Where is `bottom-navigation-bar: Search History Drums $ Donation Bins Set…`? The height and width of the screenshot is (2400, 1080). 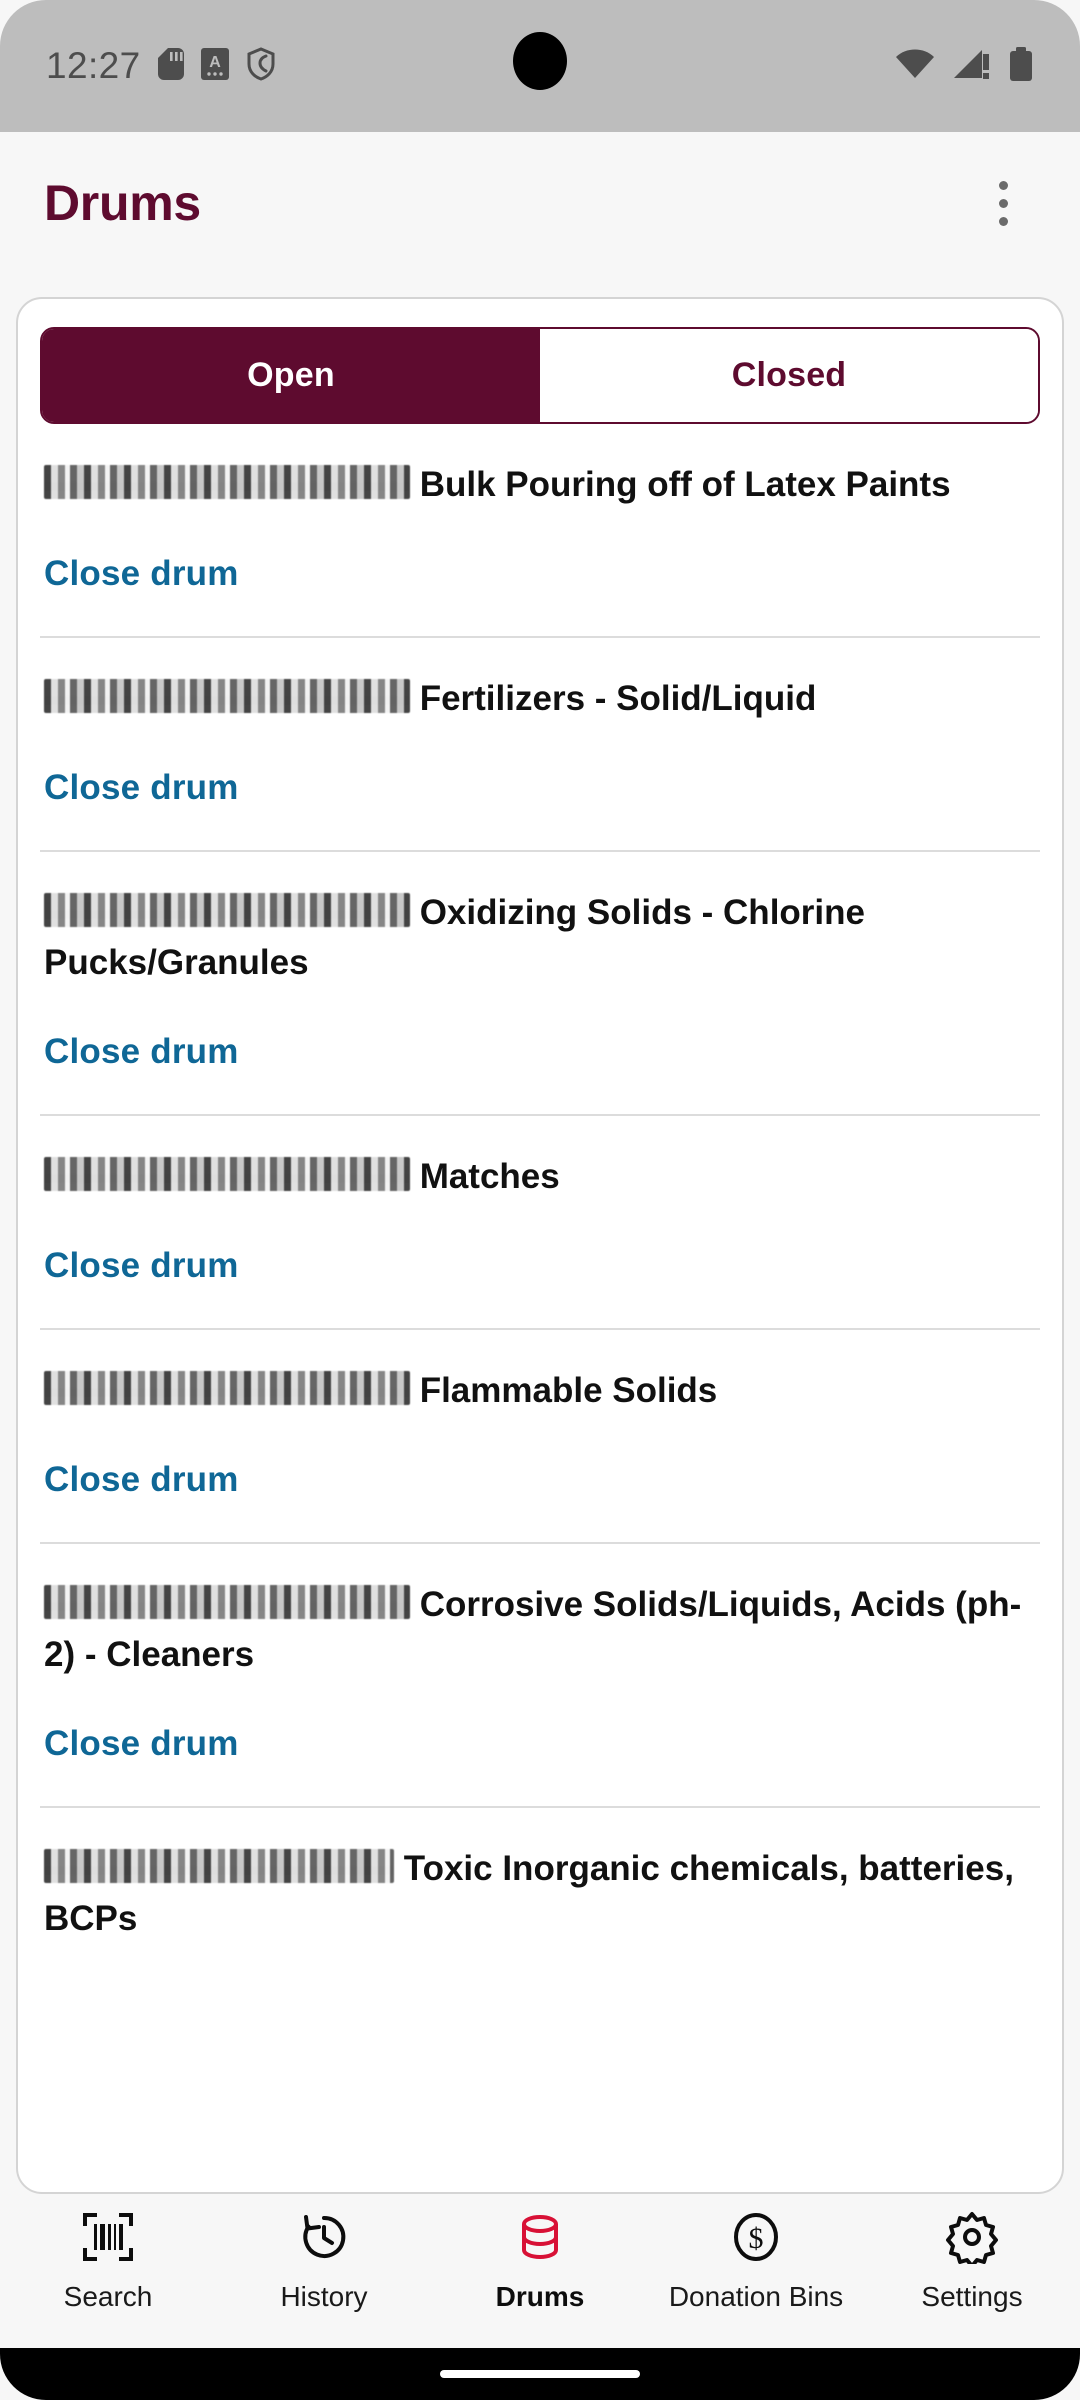 bottom-navigation-bar: Search History Drums $ Donation Bins Set… is located at coordinates (540, 2271).